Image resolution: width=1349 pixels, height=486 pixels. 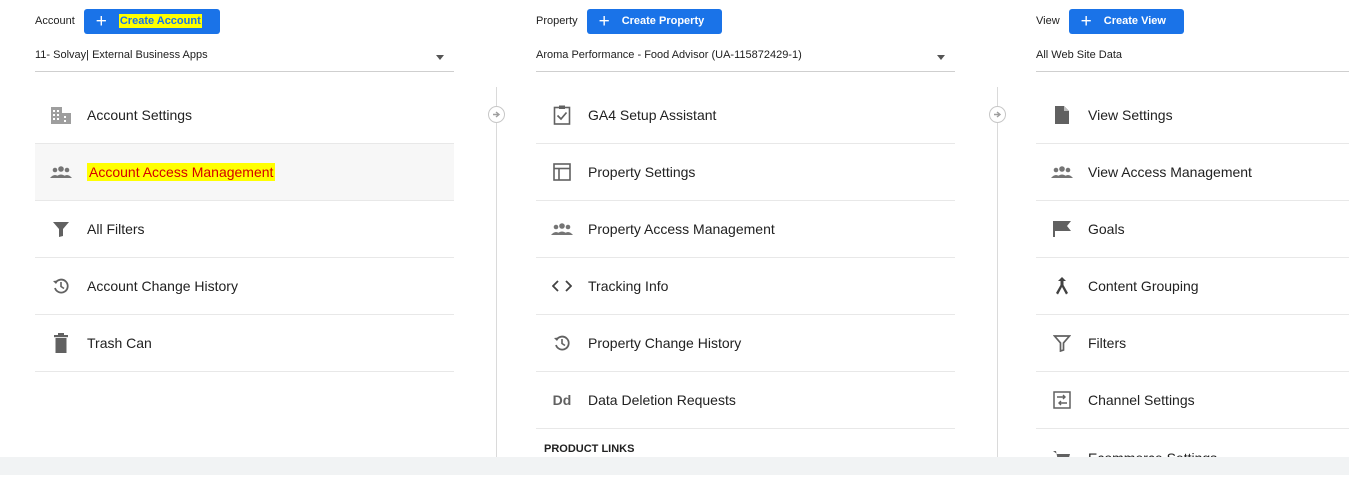 I want to click on view-access-management-label: View Access Management, so click(x=1170, y=172).